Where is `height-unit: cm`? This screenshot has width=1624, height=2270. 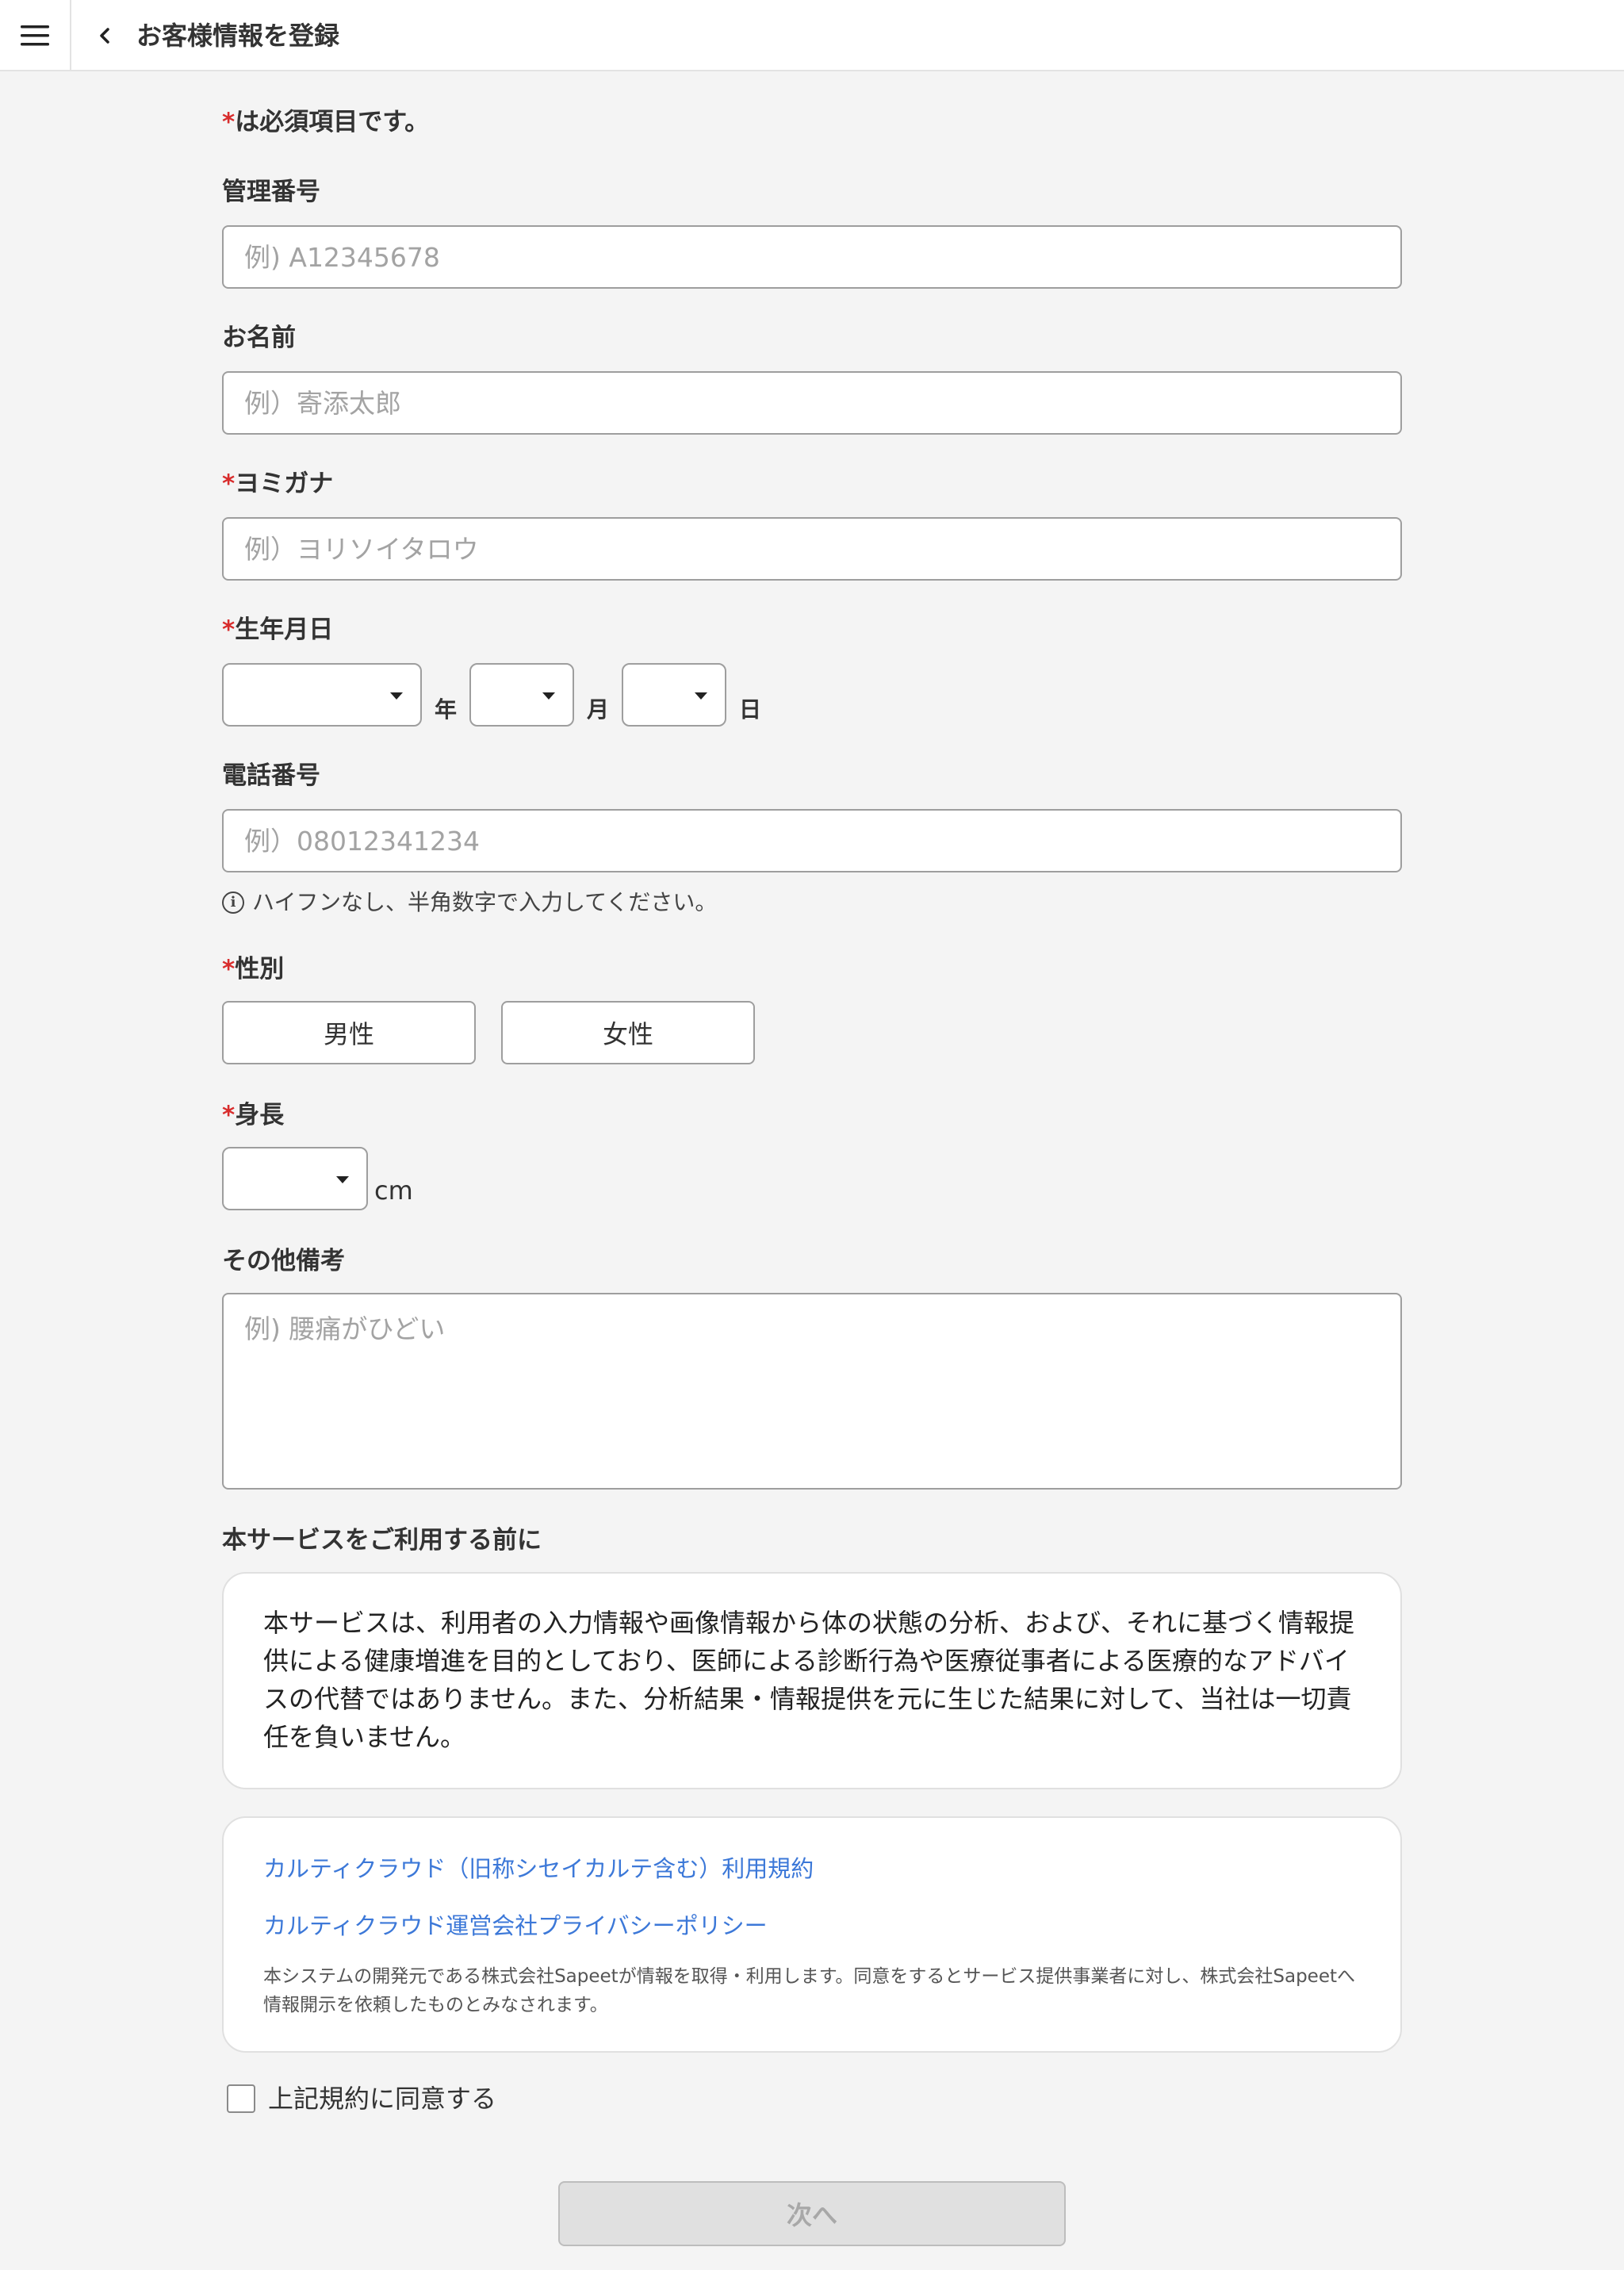 height-unit: cm is located at coordinates (393, 1190).